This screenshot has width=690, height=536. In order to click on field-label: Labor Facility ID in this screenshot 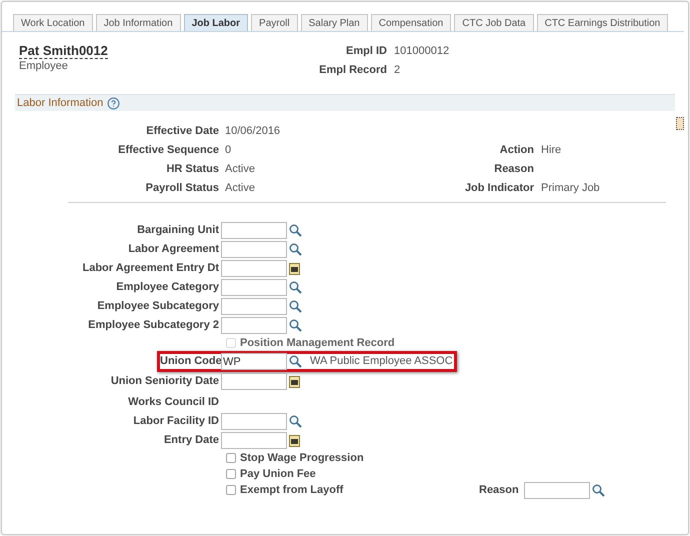, I will do `click(175, 422)`.